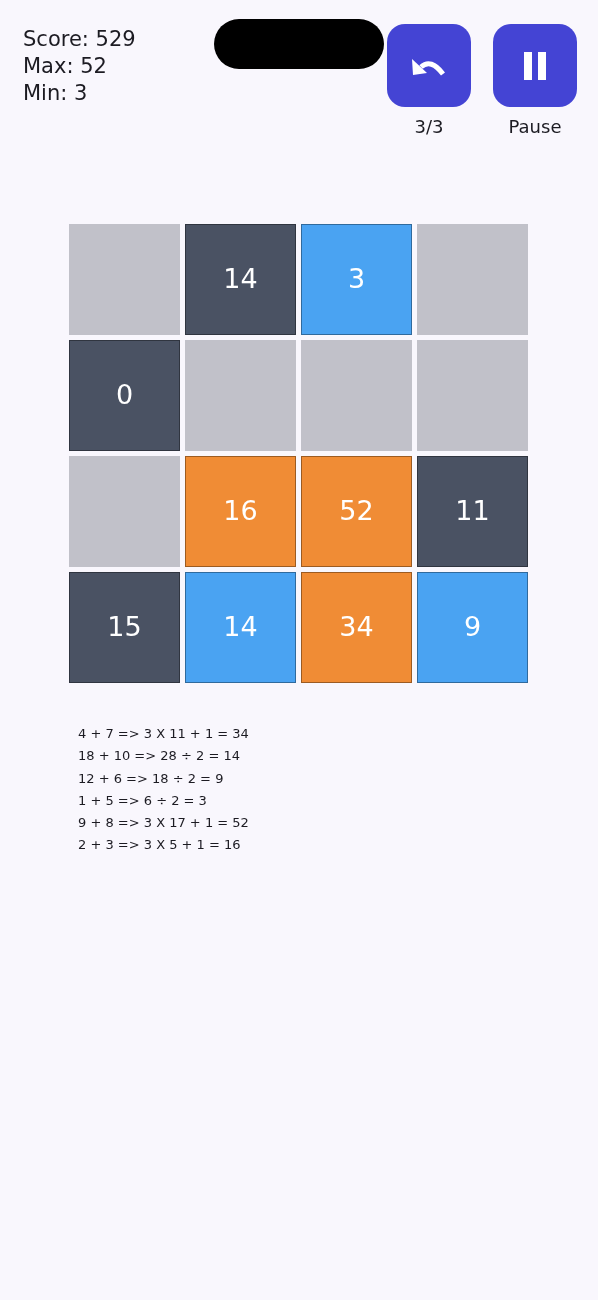 The width and height of the screenshot is (598, 1300). What do you see at coordinates (535, 127) in the screenshot?
I see `button-label: Pause` at bounding box center [535, 127].